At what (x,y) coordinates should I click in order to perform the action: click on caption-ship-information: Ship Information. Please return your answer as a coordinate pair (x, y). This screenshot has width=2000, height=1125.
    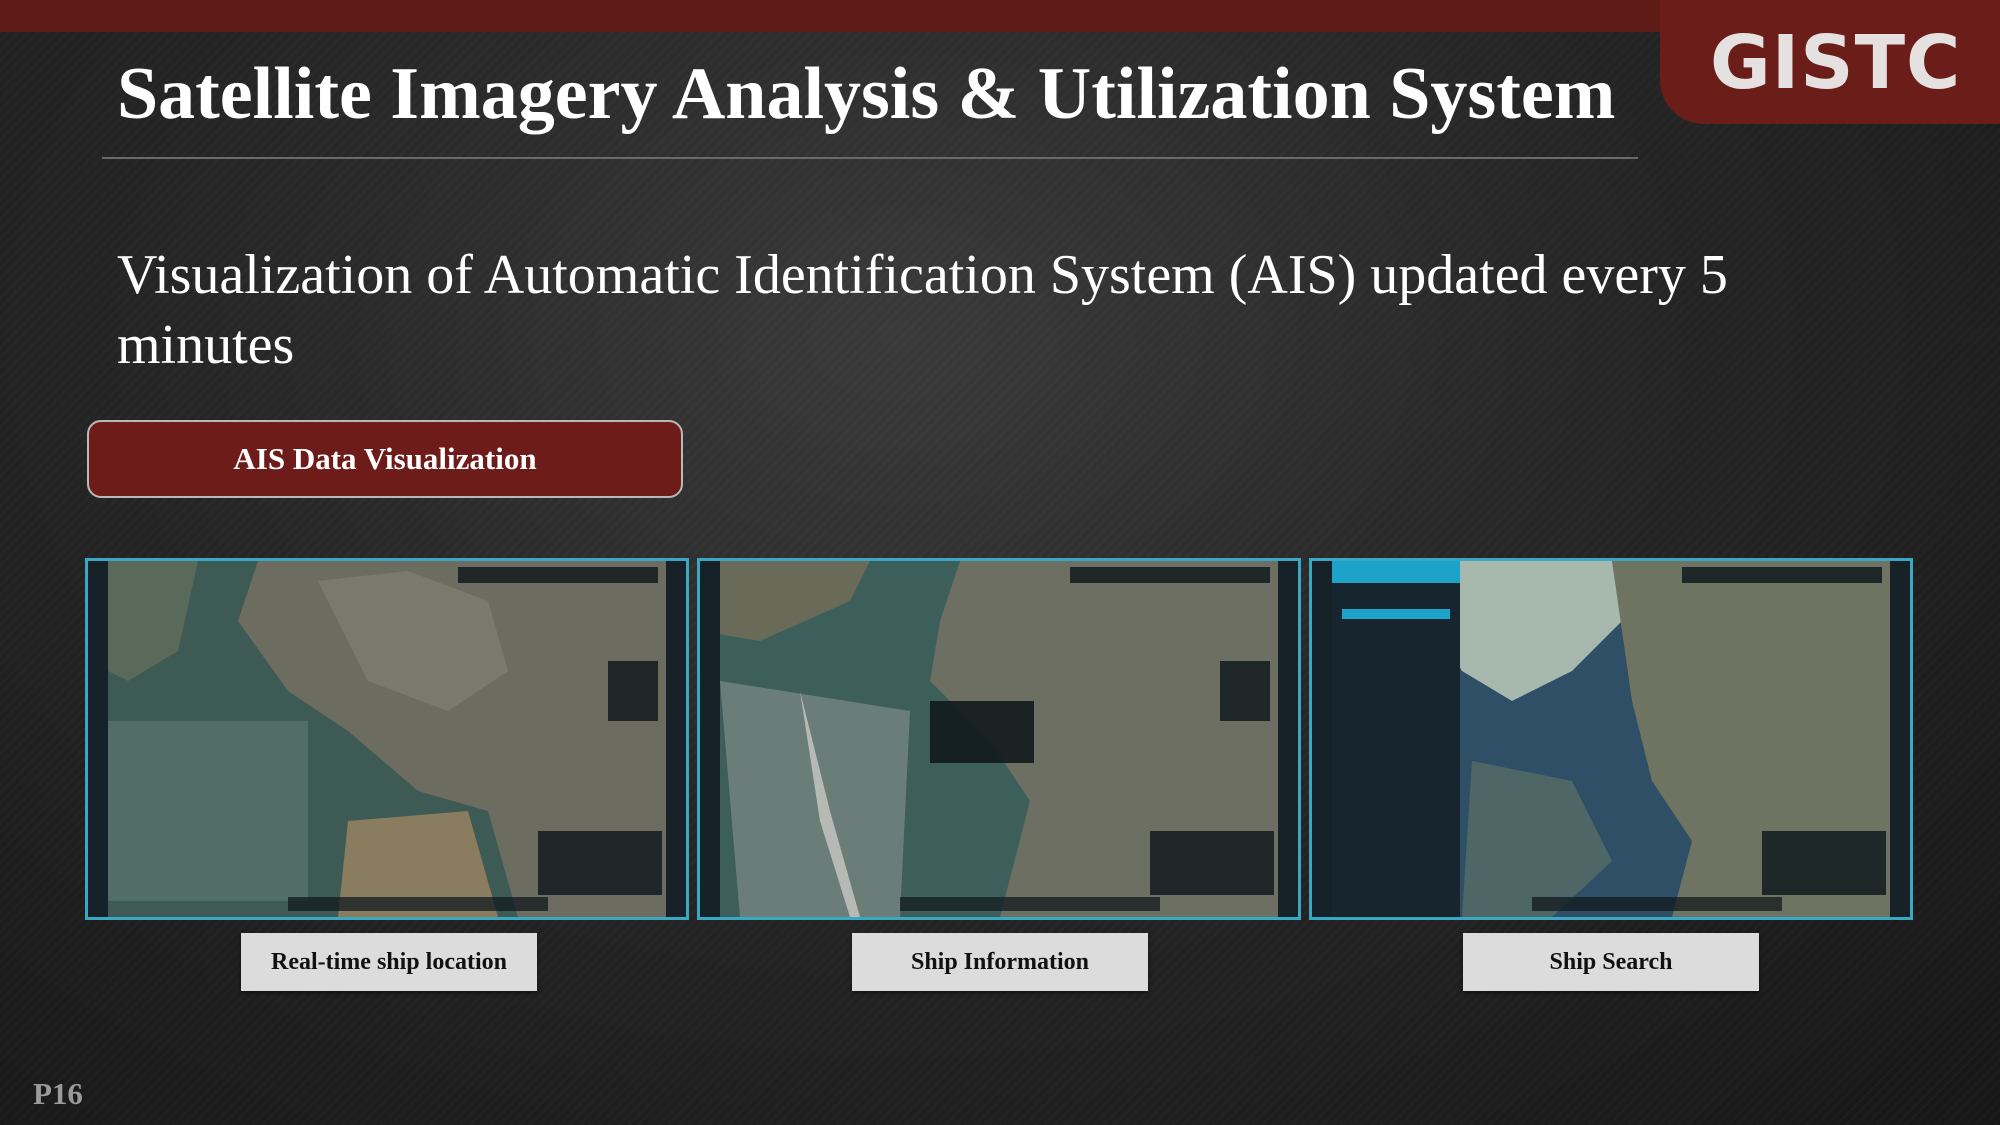
    Looking at the image, I should click on (1000, 962).